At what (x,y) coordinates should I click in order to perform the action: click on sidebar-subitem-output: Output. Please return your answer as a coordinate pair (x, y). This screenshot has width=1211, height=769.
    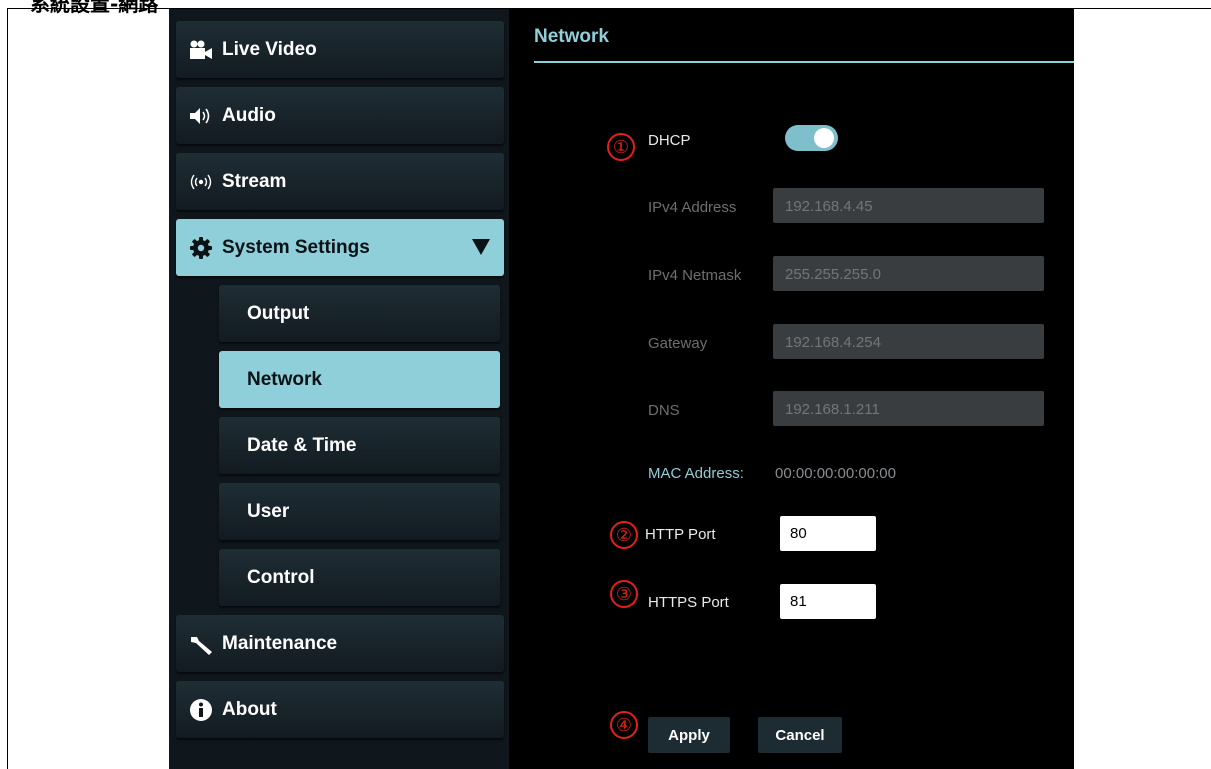
    Looking at the image, I should click on (359, 313).